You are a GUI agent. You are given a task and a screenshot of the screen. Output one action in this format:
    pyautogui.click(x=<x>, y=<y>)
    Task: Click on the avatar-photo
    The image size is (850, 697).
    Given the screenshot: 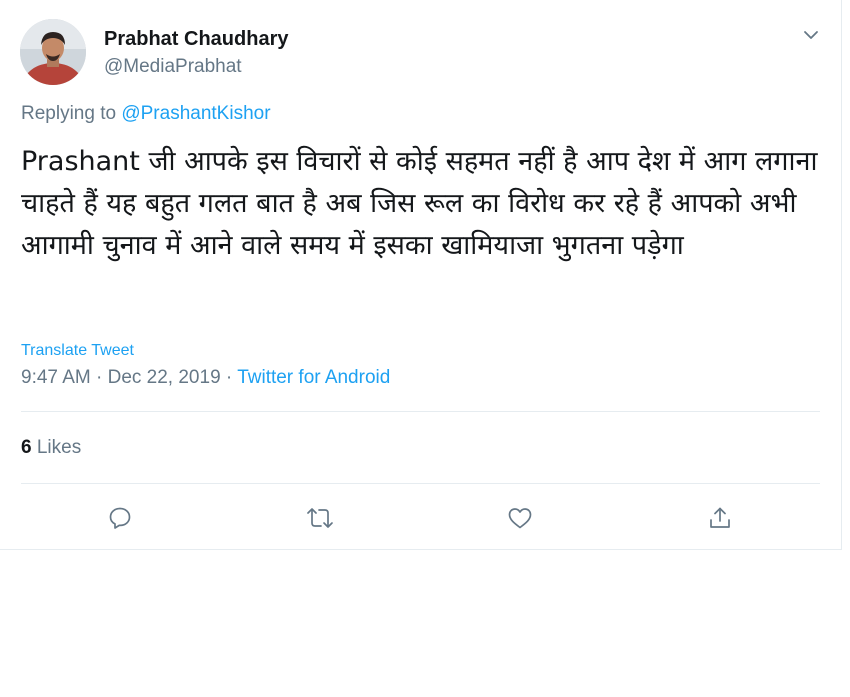 What is the action you would take?
    pyautogui.click(x=53, y=52)
    